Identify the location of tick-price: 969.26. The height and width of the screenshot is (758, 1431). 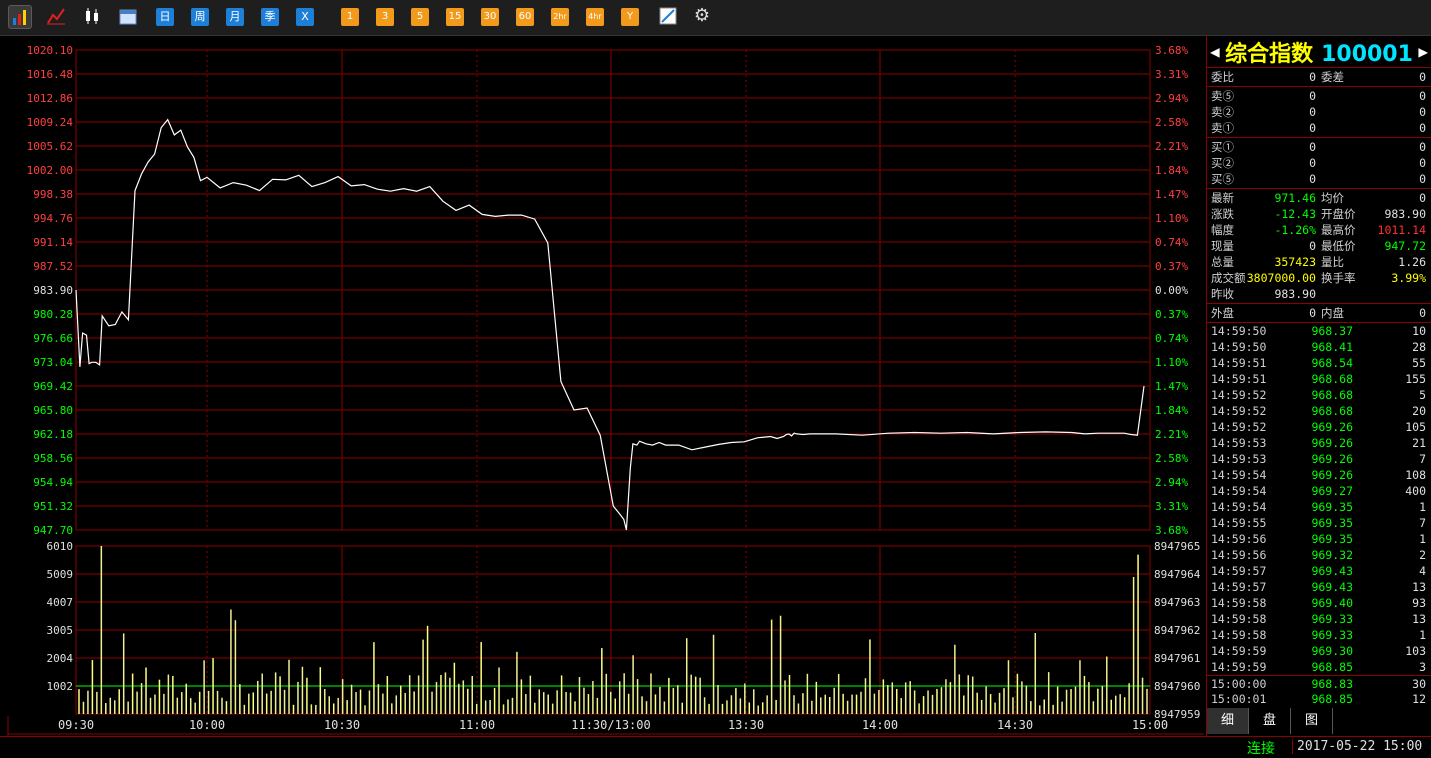
(1332, 427).